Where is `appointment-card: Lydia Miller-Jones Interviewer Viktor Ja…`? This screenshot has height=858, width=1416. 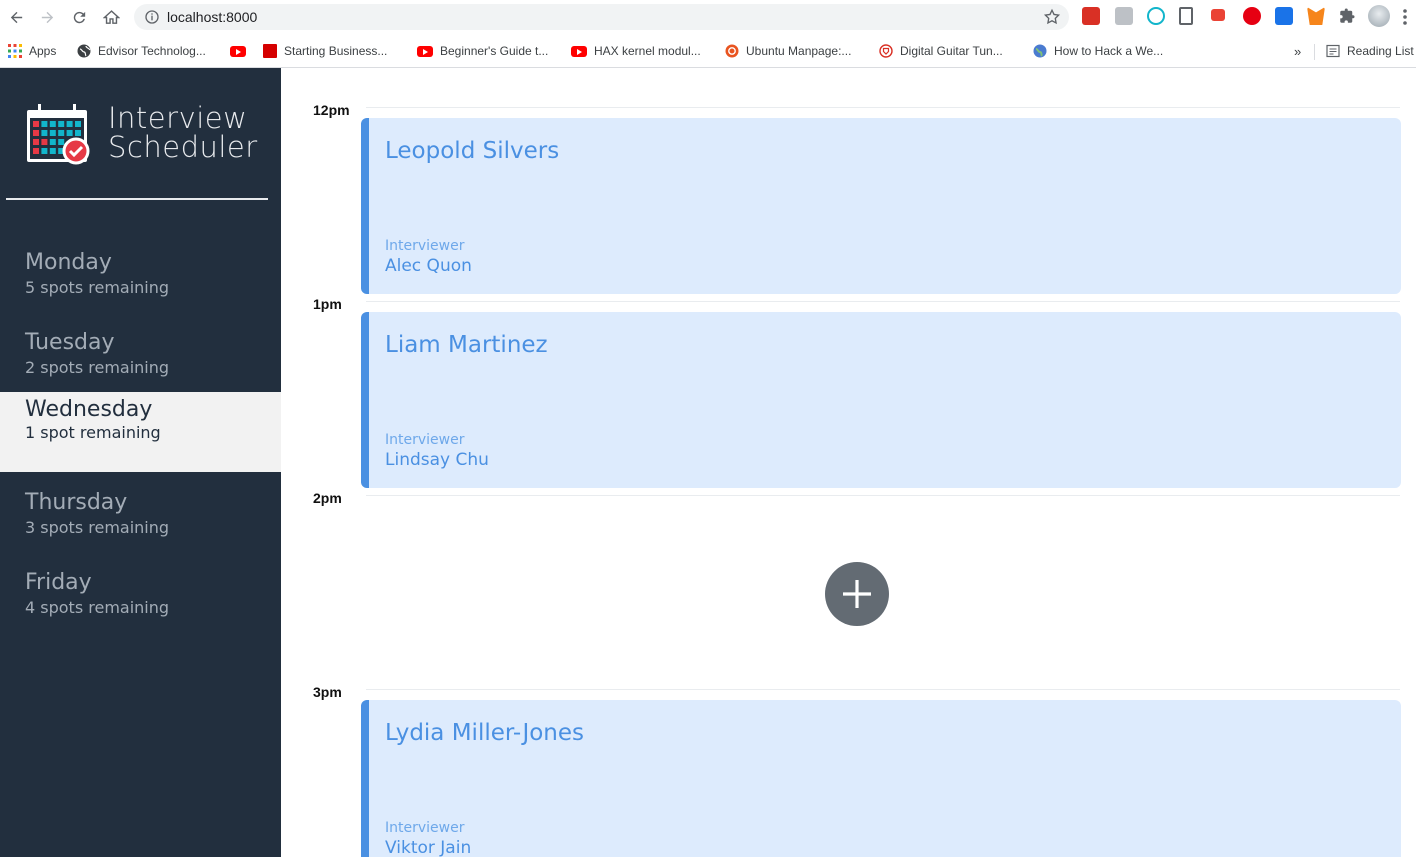
appointment-card: Lydia Miller-Jones Interviewer Viktor Ja… is located at coordinates (881, 779).